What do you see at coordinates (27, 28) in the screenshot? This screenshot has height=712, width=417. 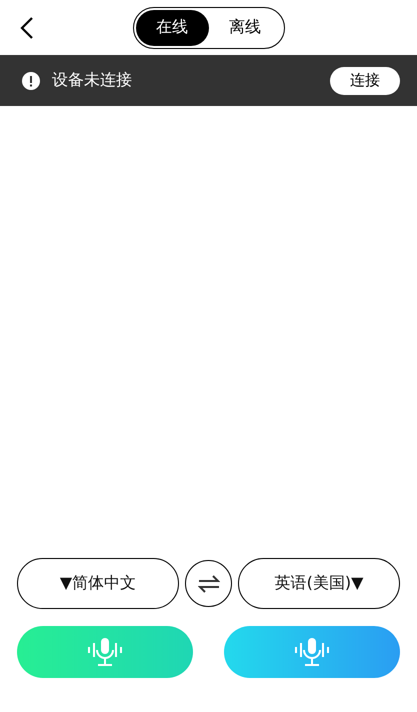 I see `back-icon` at bounding box center [27, 28].